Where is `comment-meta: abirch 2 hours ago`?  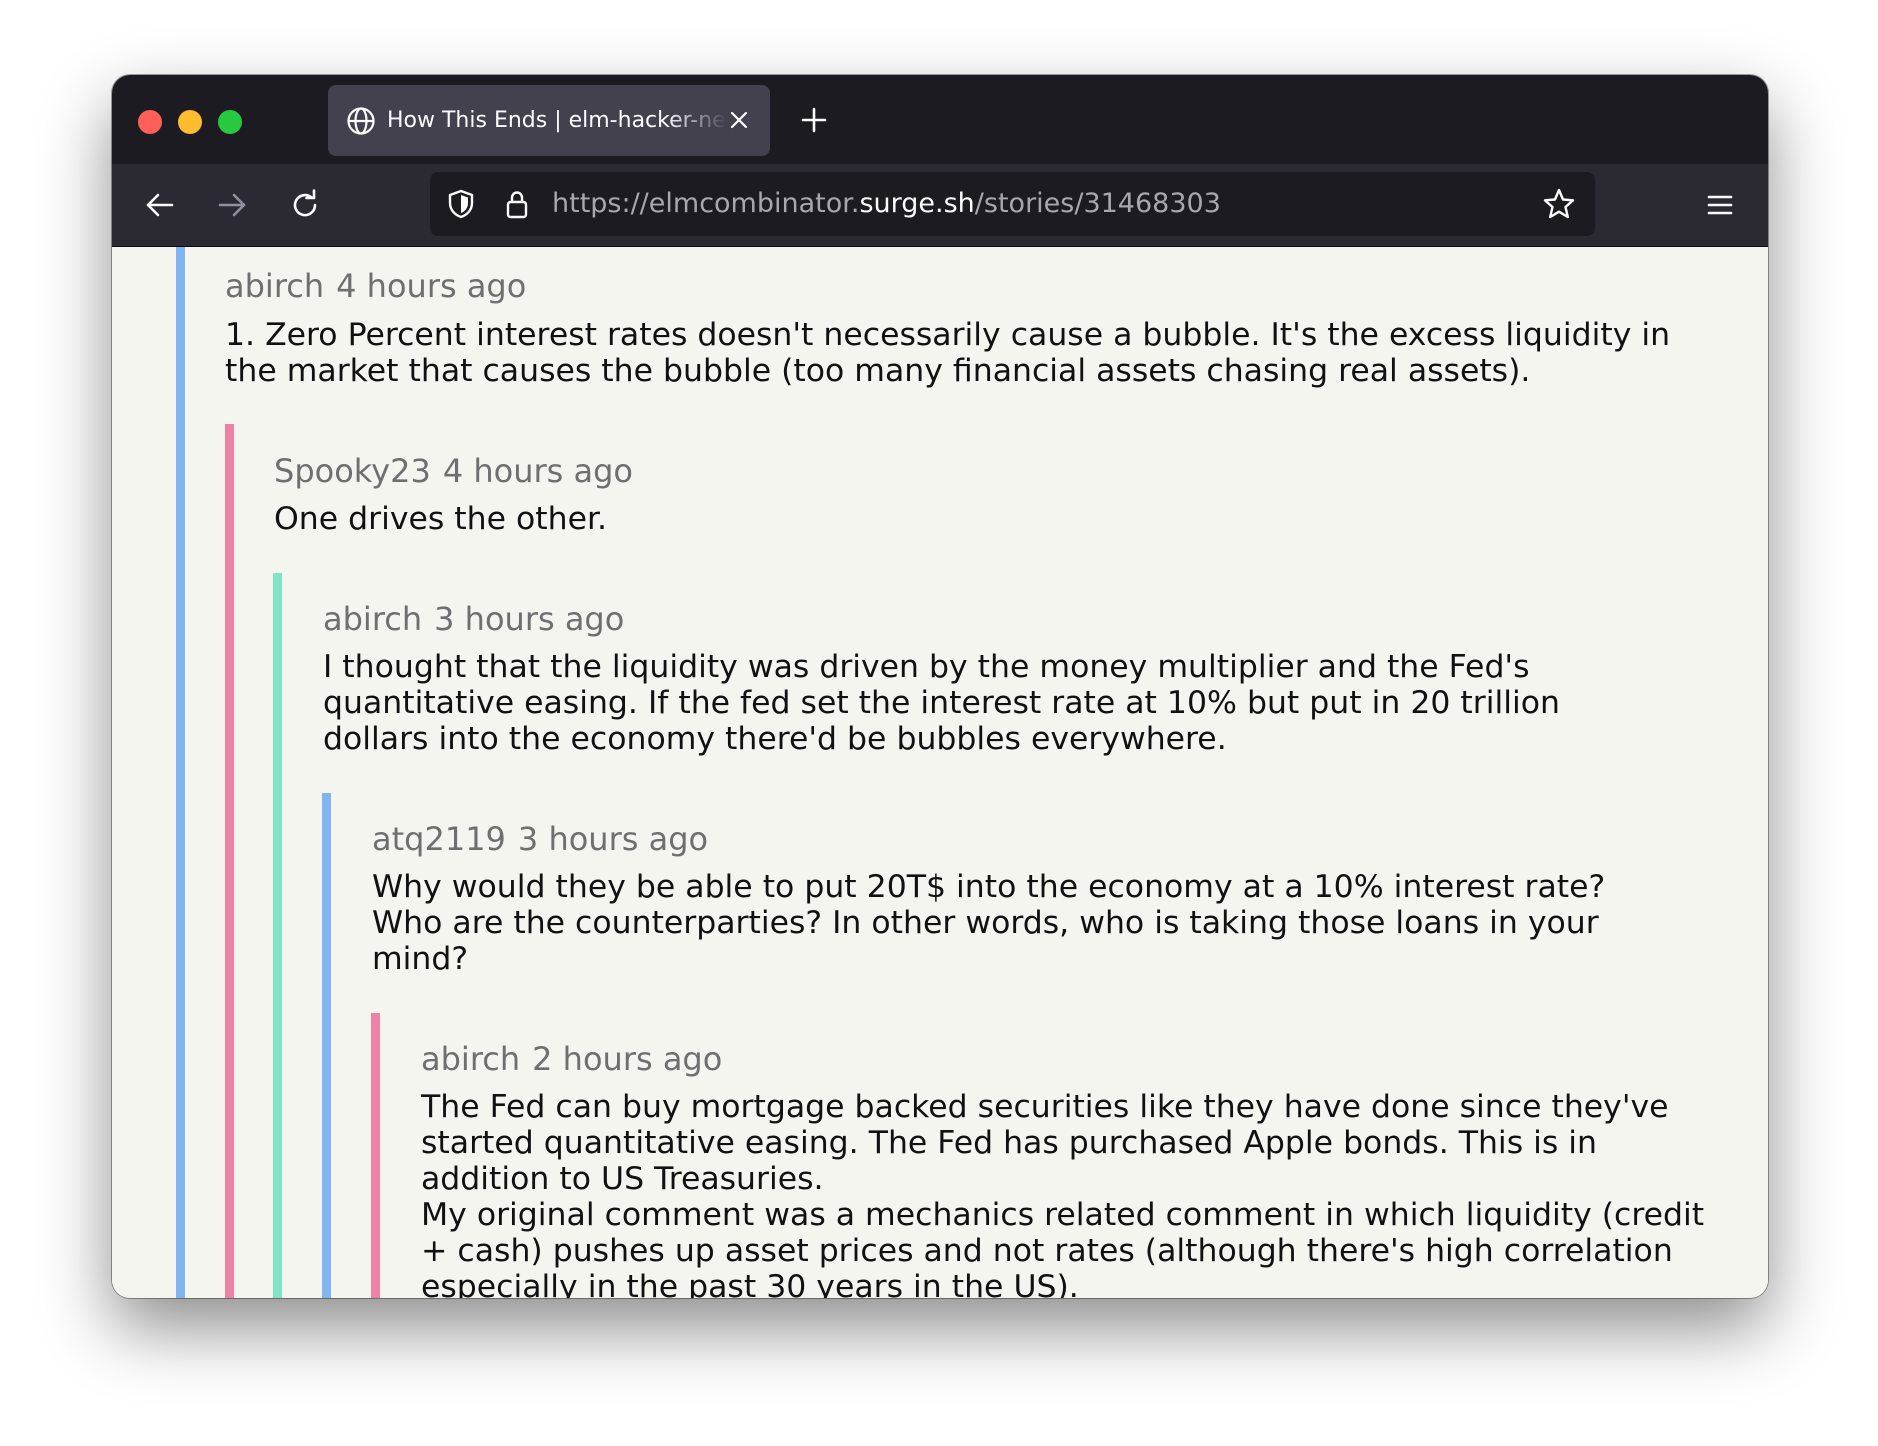
comment-meta: abirch 2 hours ago is located at coordinates (571, 1059).